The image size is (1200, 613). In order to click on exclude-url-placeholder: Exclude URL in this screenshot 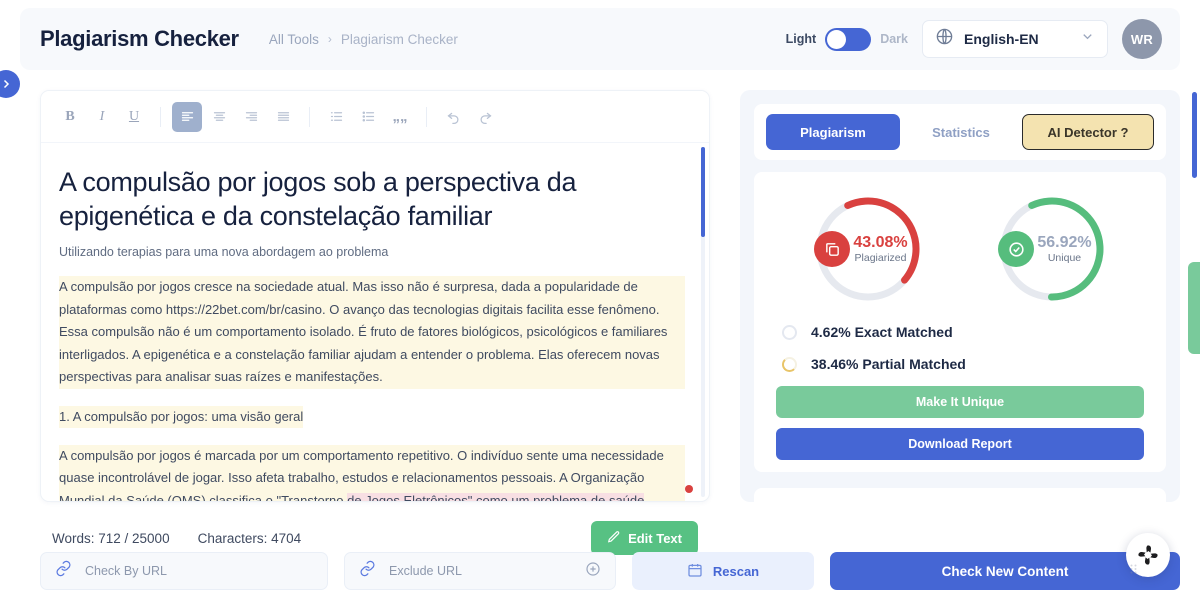, I will do `click(425, 571)`.